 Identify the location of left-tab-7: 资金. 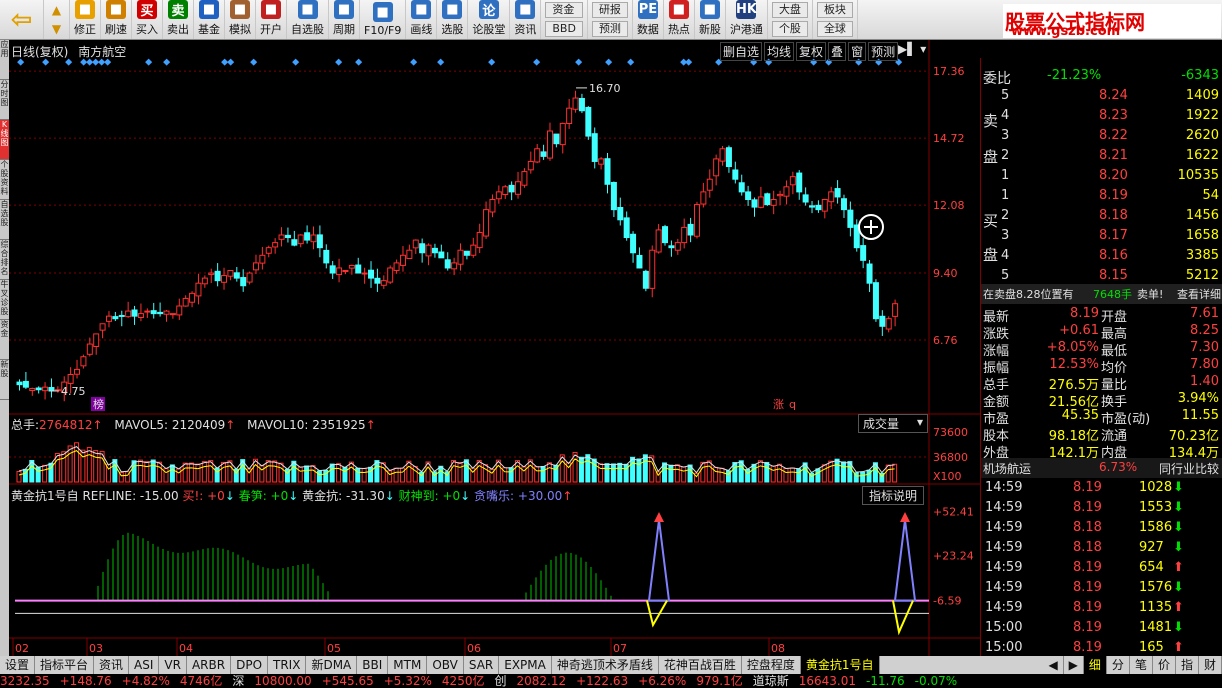
(4, 340).